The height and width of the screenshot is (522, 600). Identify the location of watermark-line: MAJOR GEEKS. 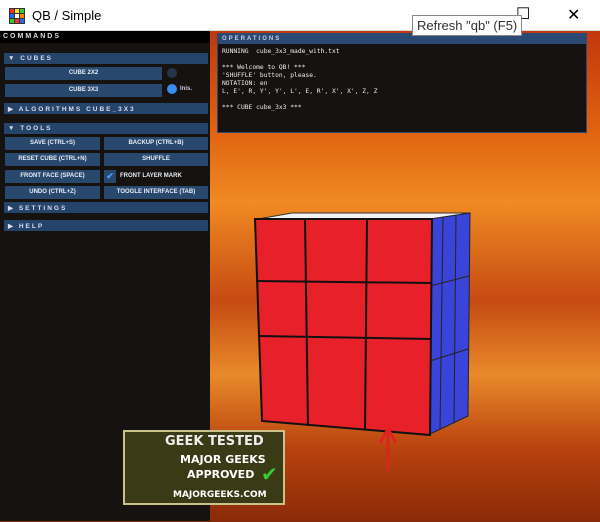
(223, 459).